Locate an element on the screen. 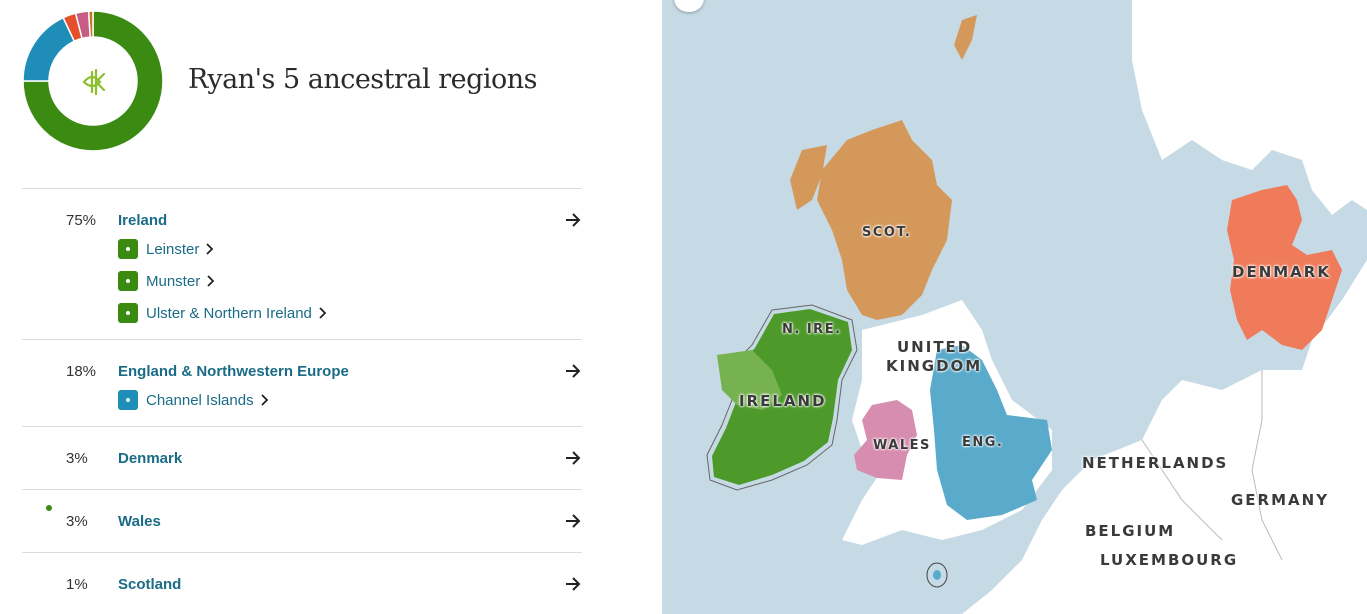 This screenshot has height=614, width=1367. region-row: 3% Wales is located at coordinates (302, 520).